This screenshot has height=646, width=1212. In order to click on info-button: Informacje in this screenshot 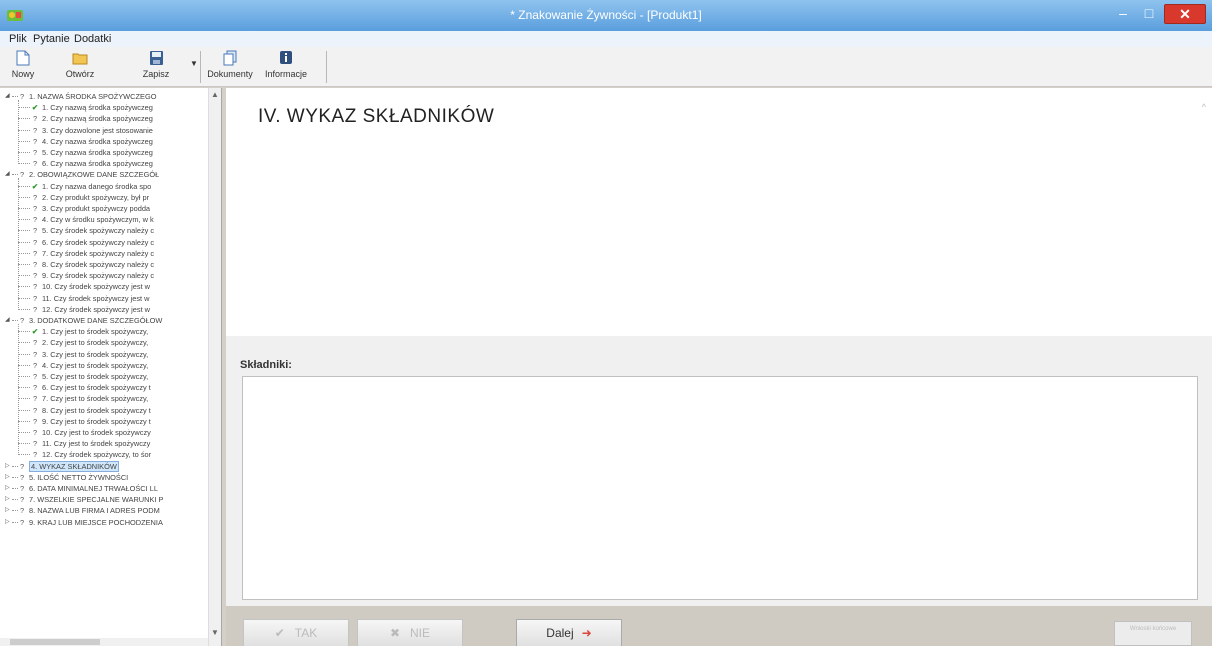, I will do `click(286, 67)`.